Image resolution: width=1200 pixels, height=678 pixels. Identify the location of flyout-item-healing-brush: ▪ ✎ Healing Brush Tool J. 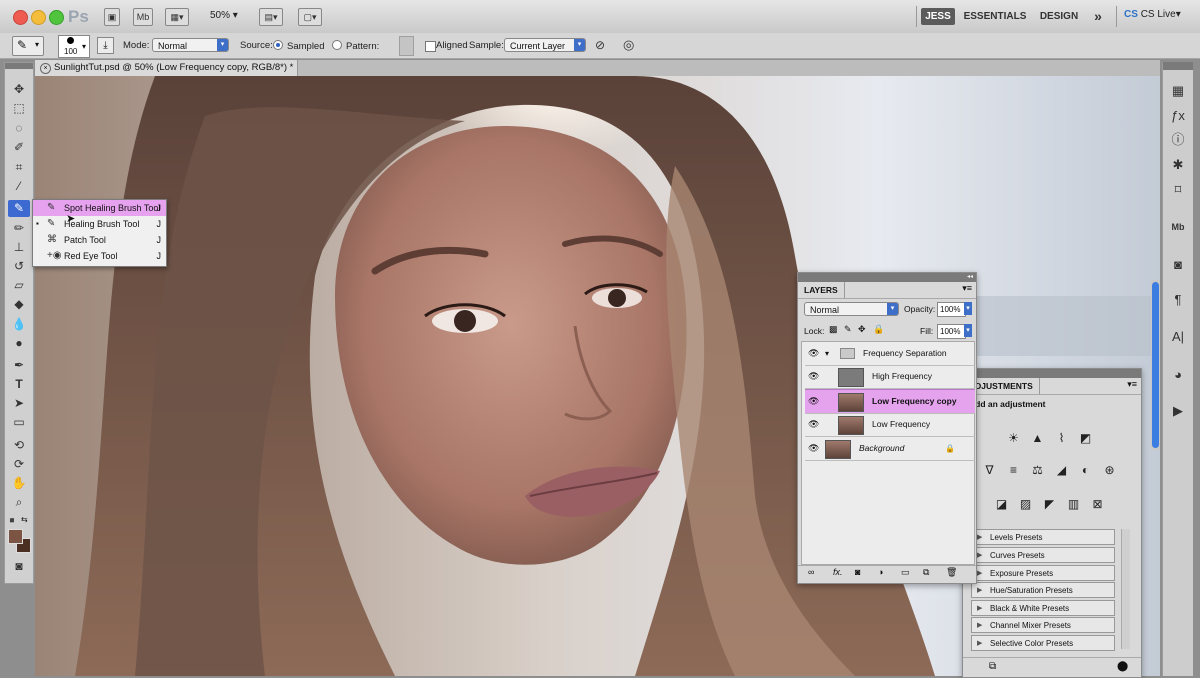
(99, 224).